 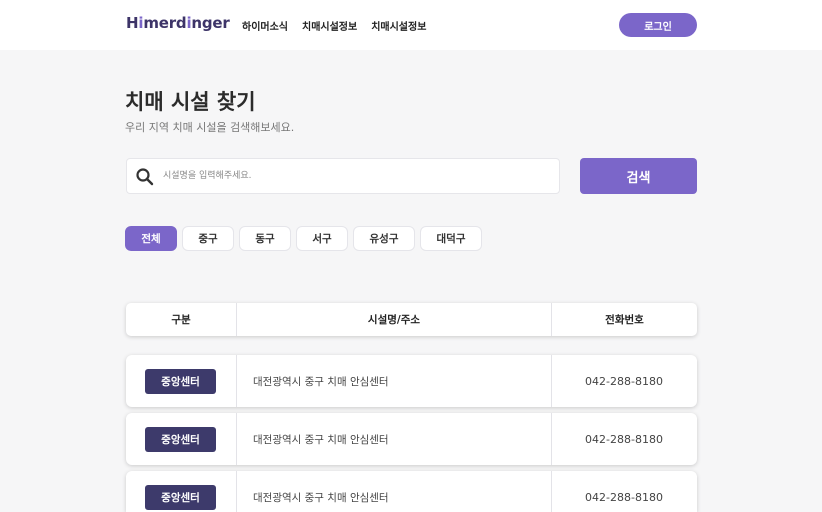 What do you see at coordinates (638, 176) in the screenshot?
I see `search-button: 검색` at bounding box center [638, 176].